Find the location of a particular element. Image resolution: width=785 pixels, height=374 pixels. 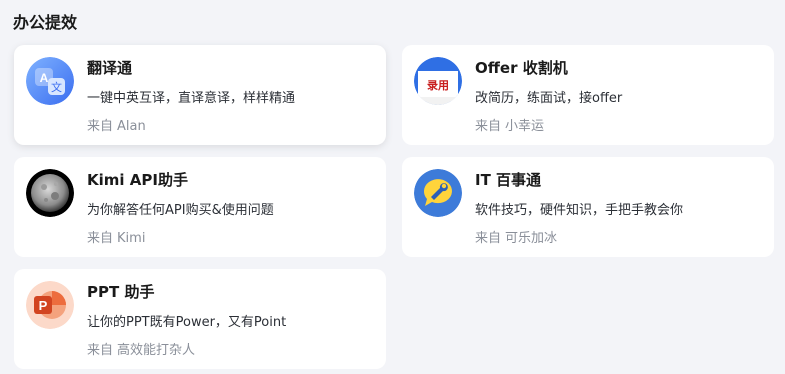

svg-text: A is located at coordinates (44, 78).